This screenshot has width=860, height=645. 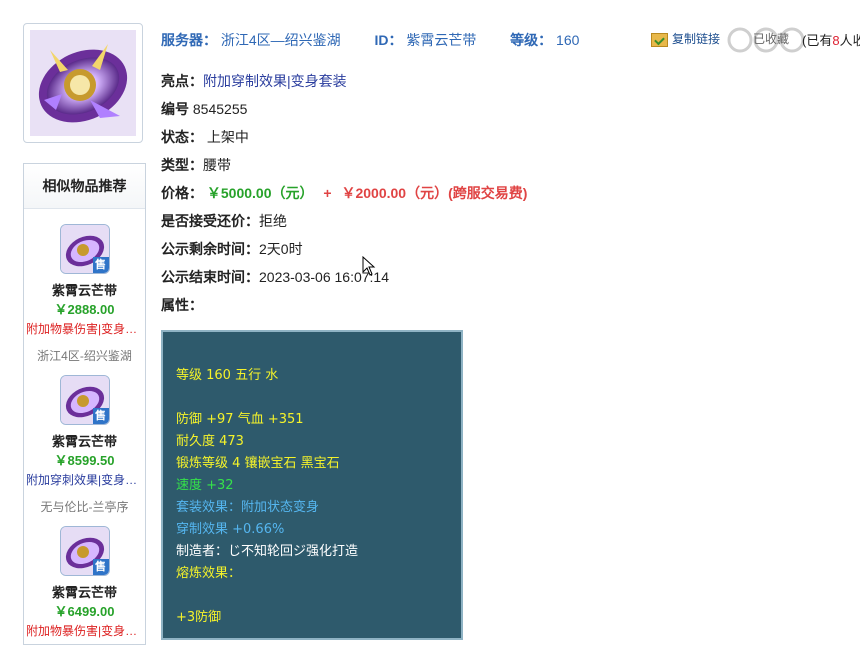 What do you see at coordinates (248, 507) in the screenshot?
I see `attr-set-effect: 套装效果：附加状态变身` at bounding box center [248, 507].